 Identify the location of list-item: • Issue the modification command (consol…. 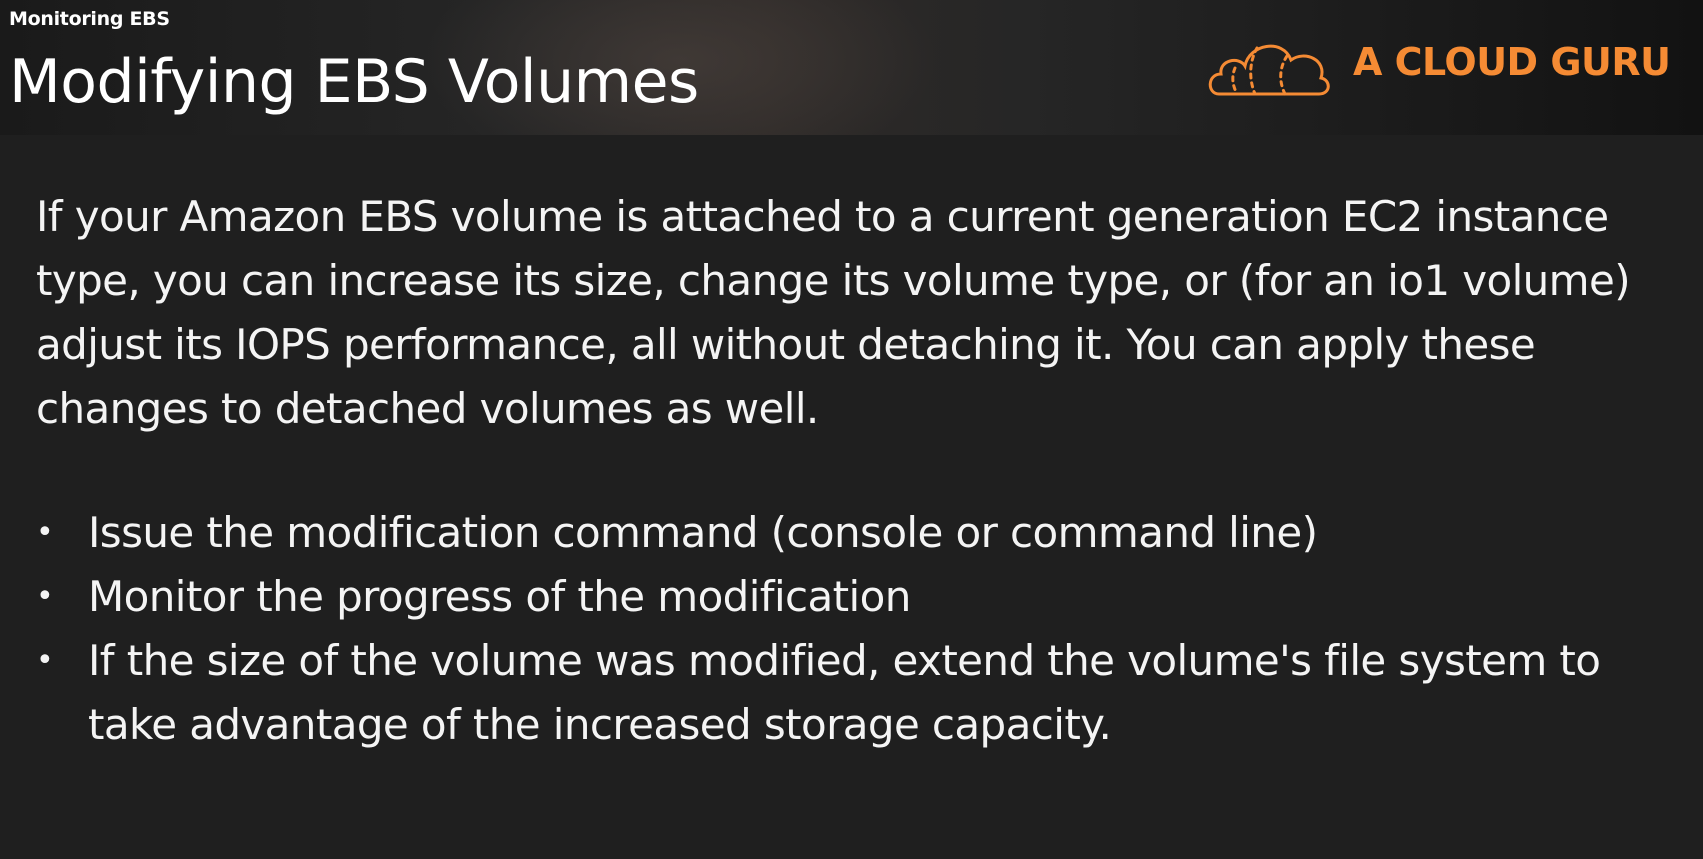
(842, 533).